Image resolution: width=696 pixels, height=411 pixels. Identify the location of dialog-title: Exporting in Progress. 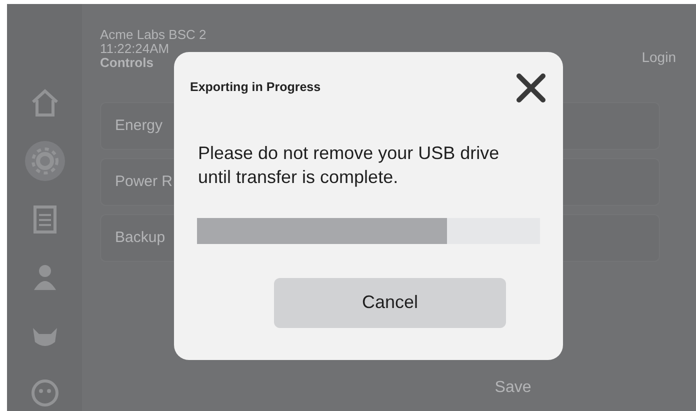
(256, 87).